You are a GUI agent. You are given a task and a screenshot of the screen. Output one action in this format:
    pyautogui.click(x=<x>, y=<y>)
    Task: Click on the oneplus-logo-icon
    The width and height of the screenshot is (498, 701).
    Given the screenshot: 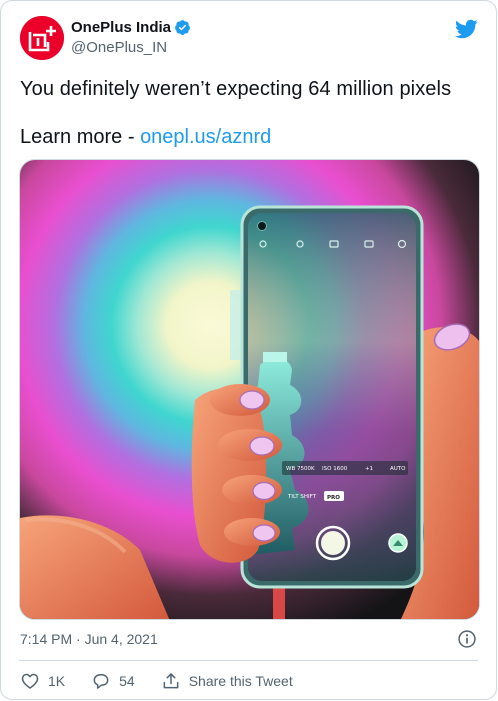 What is the action you would take?
    pyautogui.click(x=42, y=38)
    